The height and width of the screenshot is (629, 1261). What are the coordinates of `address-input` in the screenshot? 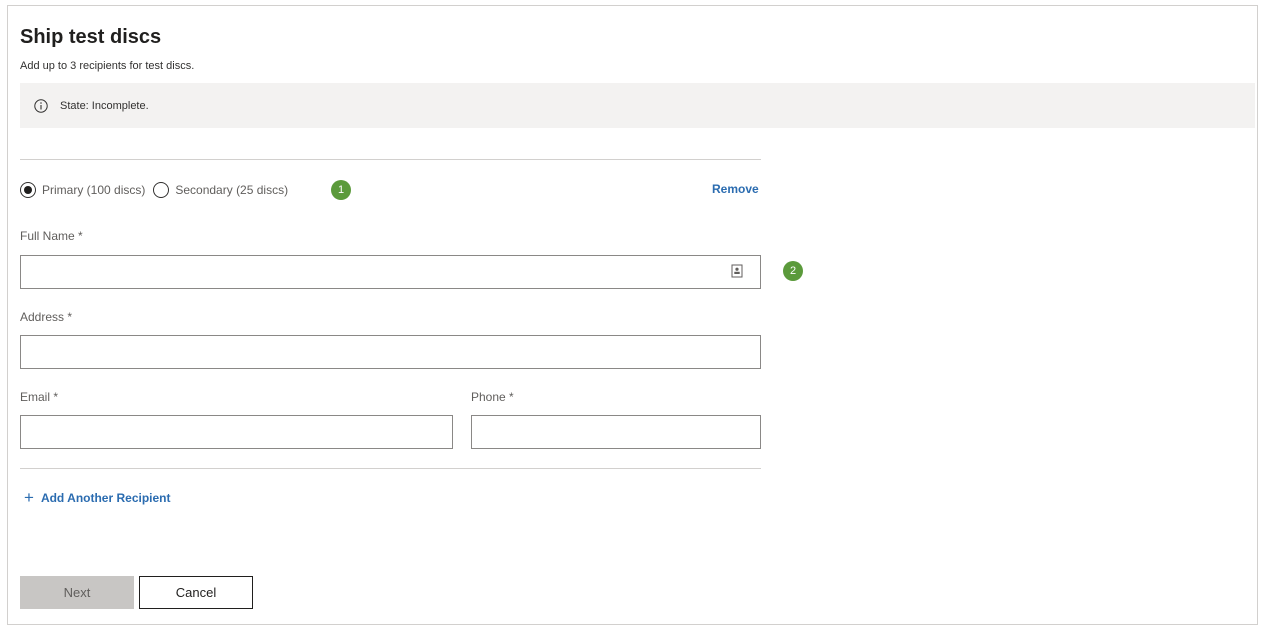 It's located at (390, 352).